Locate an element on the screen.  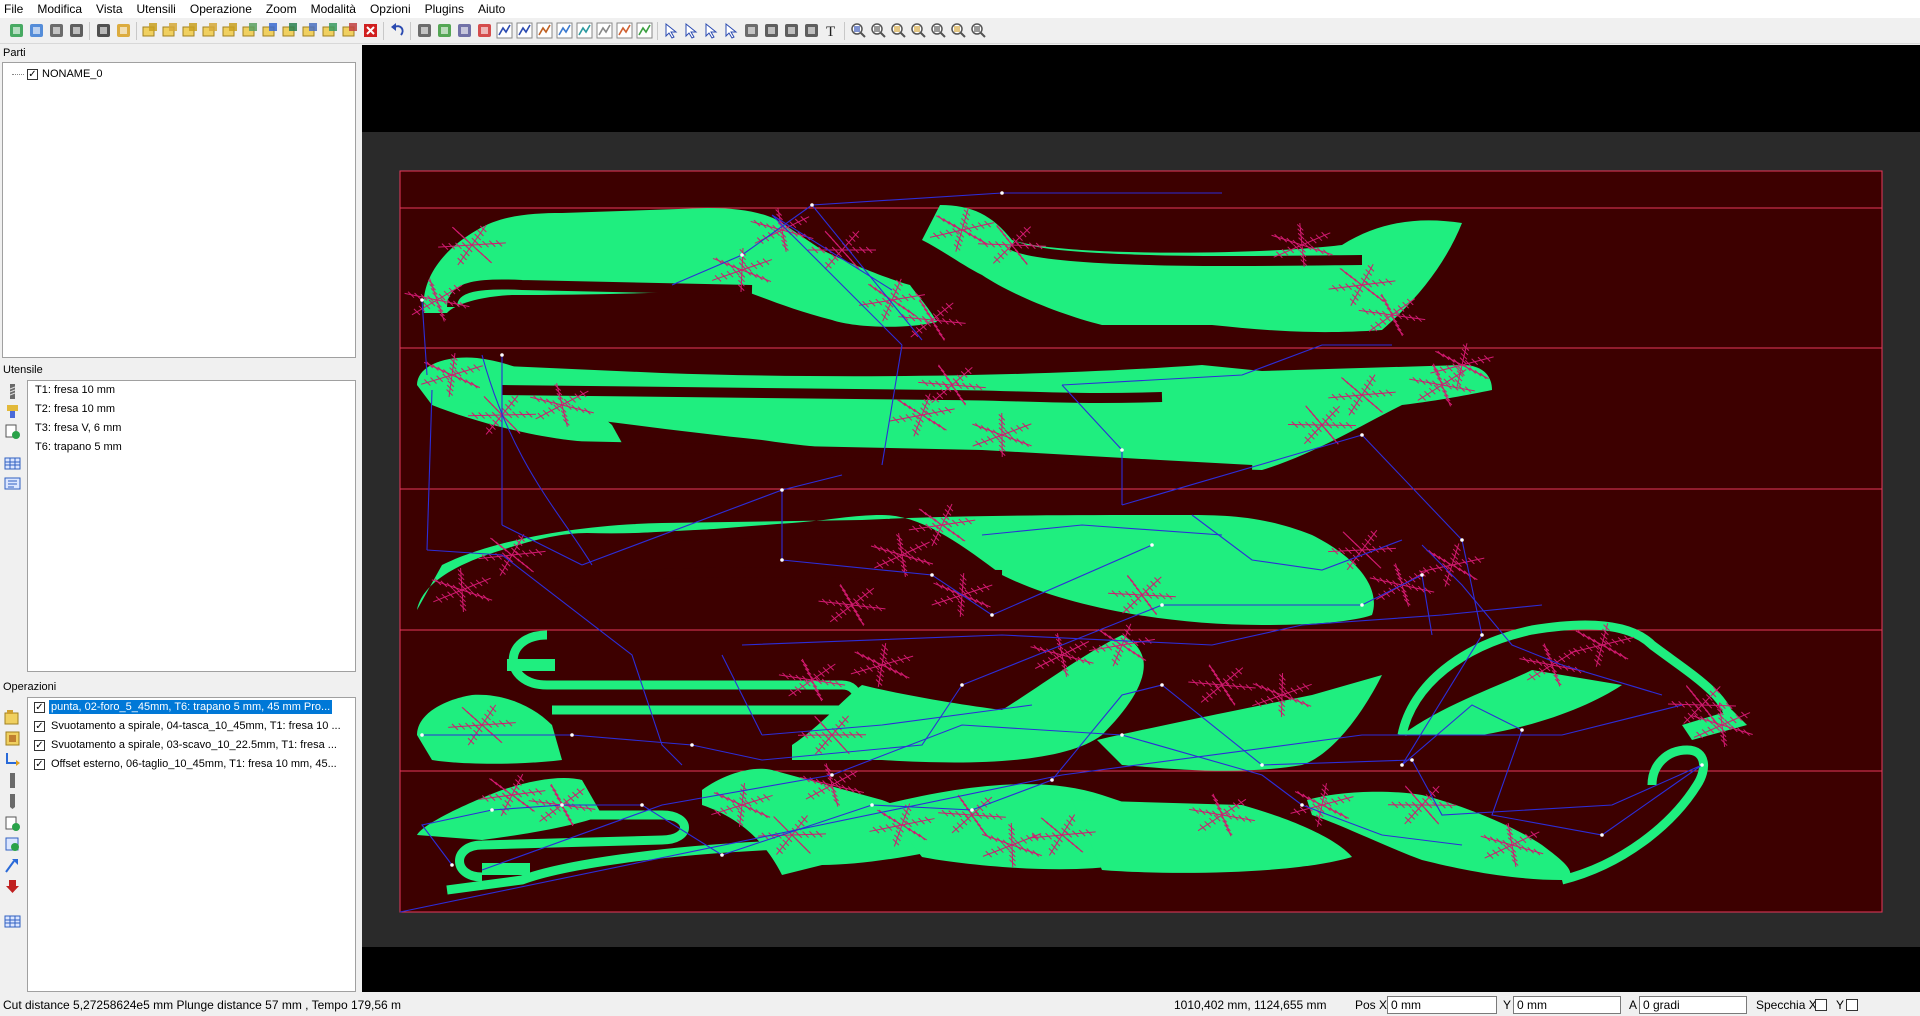
tool-endmill-icon is located at coordinates (12, 391).